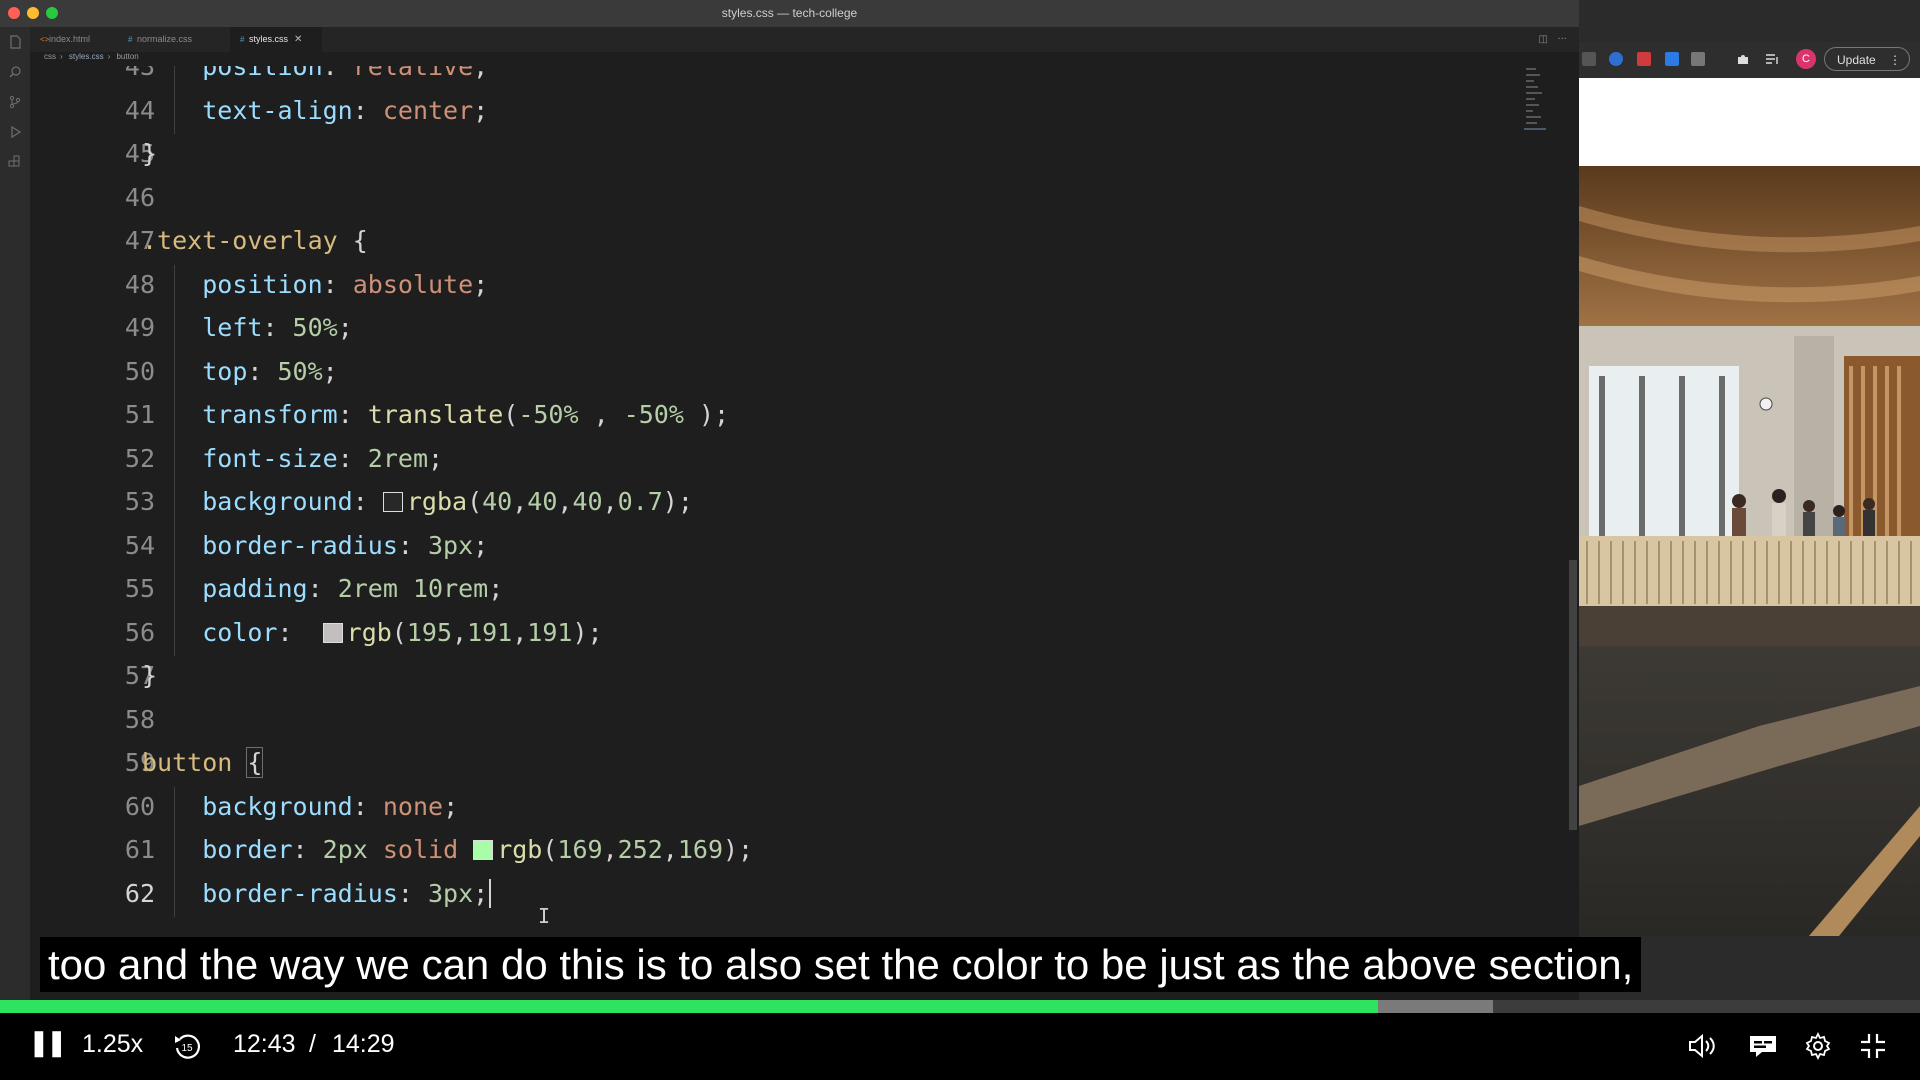  What do you see at coordinates (15, 42) in the screenshot?
I see `files-icon` at bounding box center [15, 42].